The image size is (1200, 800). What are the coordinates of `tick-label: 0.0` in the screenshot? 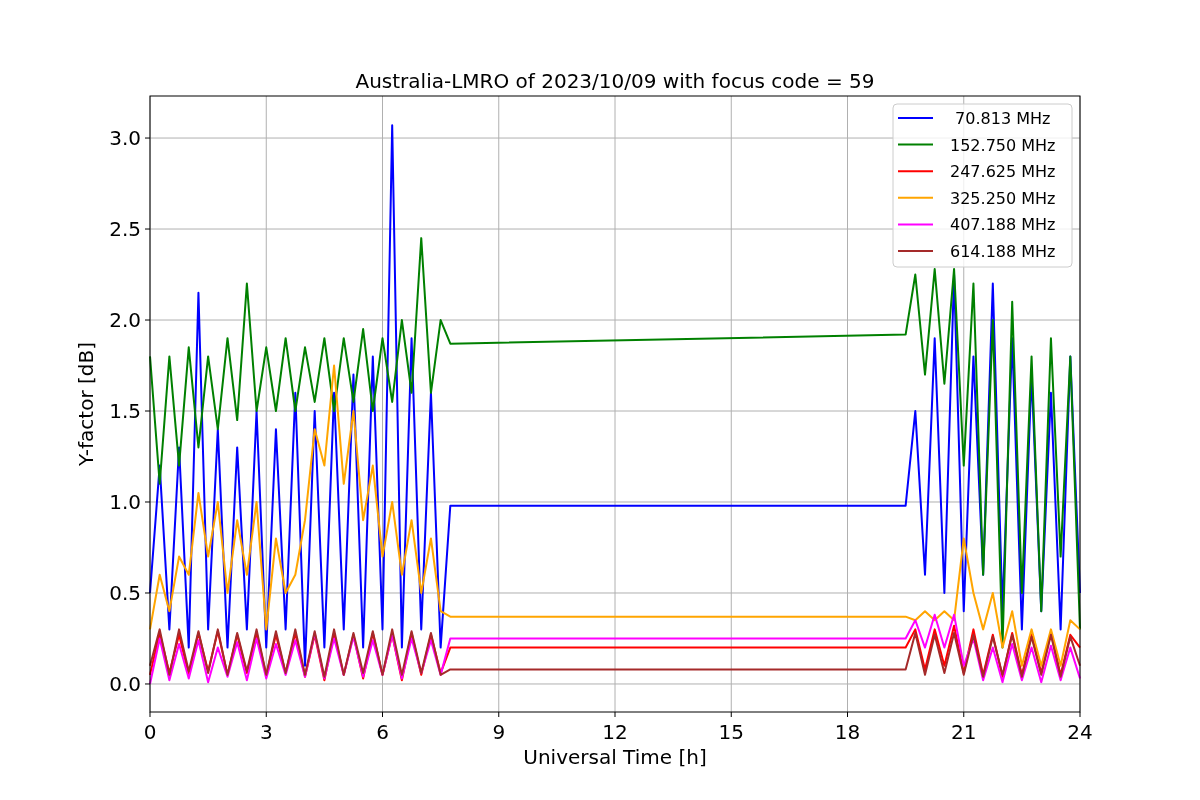 It's located at (125, 684).